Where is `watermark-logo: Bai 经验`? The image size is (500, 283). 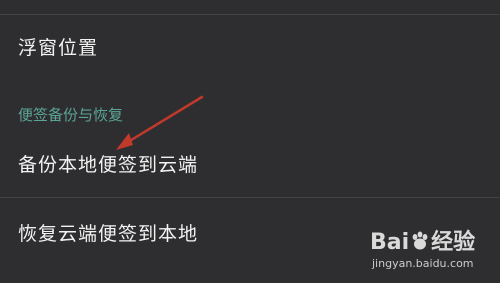 watermark-logo: Bai 经验 is located at coordinates (422, 240).